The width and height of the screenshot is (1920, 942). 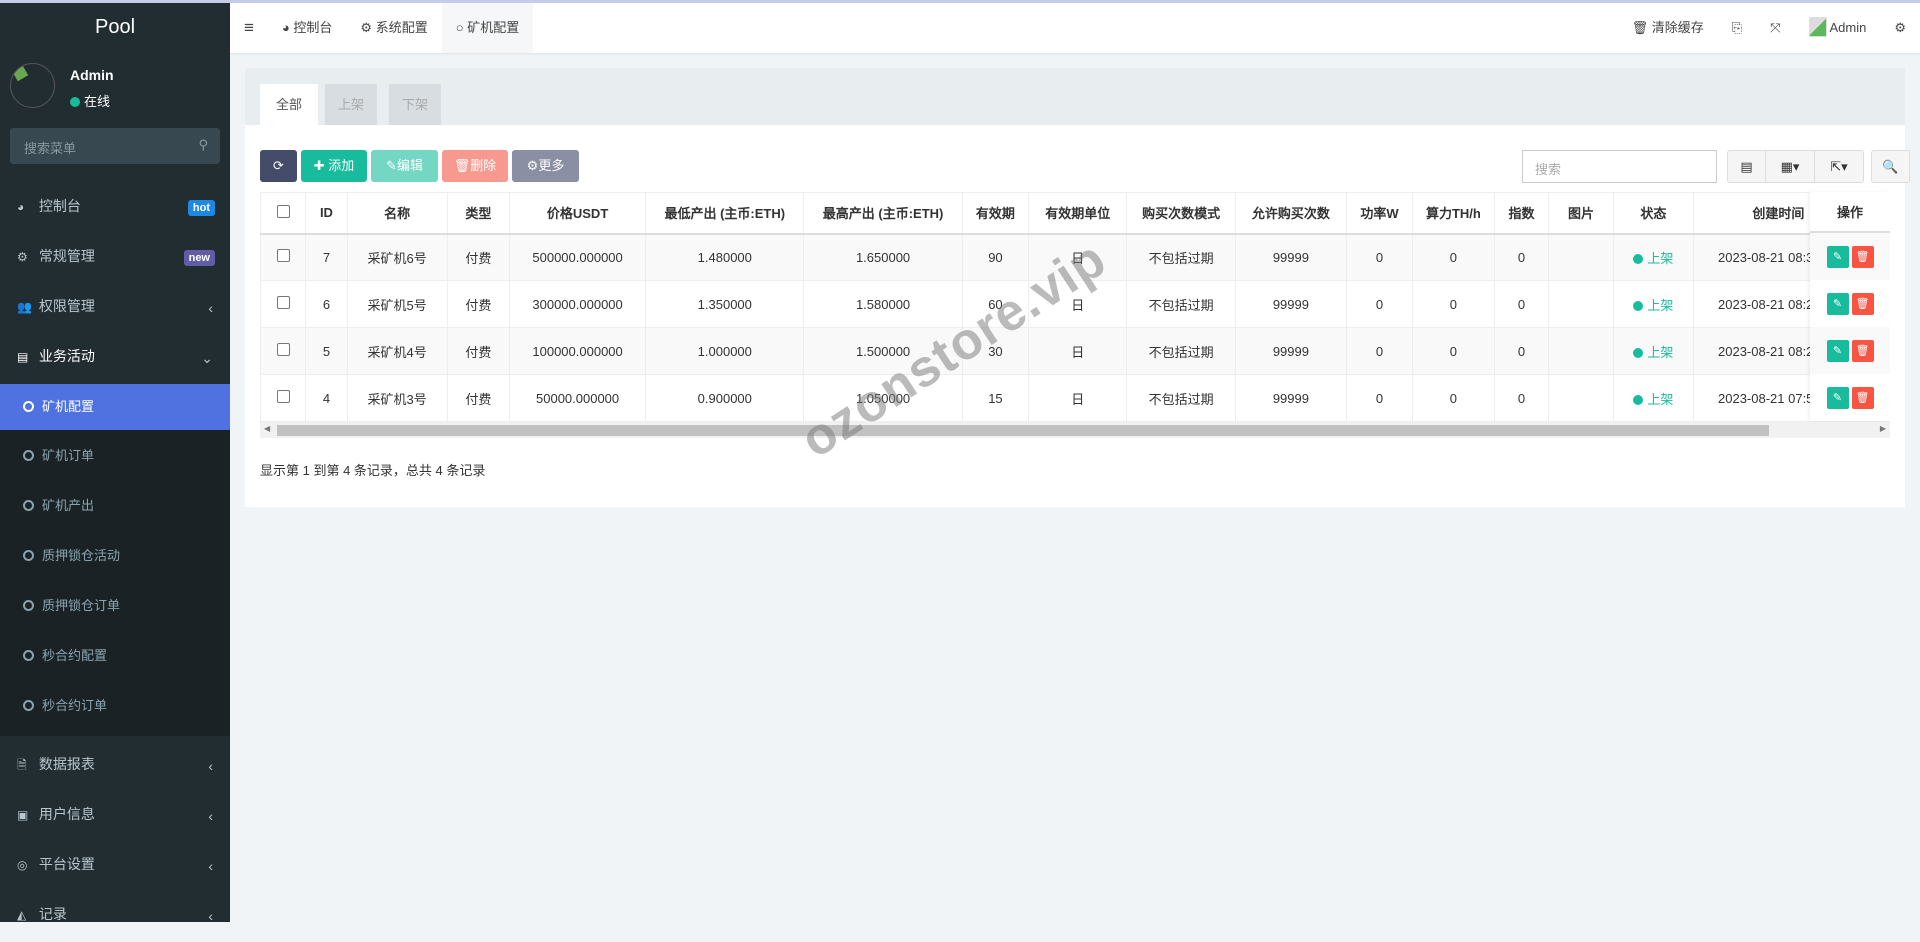 What do you see at coordinates (397, 257) in the screenshot?
I see `table-cell: 采矿机6号` at bounding box center [397, 257].